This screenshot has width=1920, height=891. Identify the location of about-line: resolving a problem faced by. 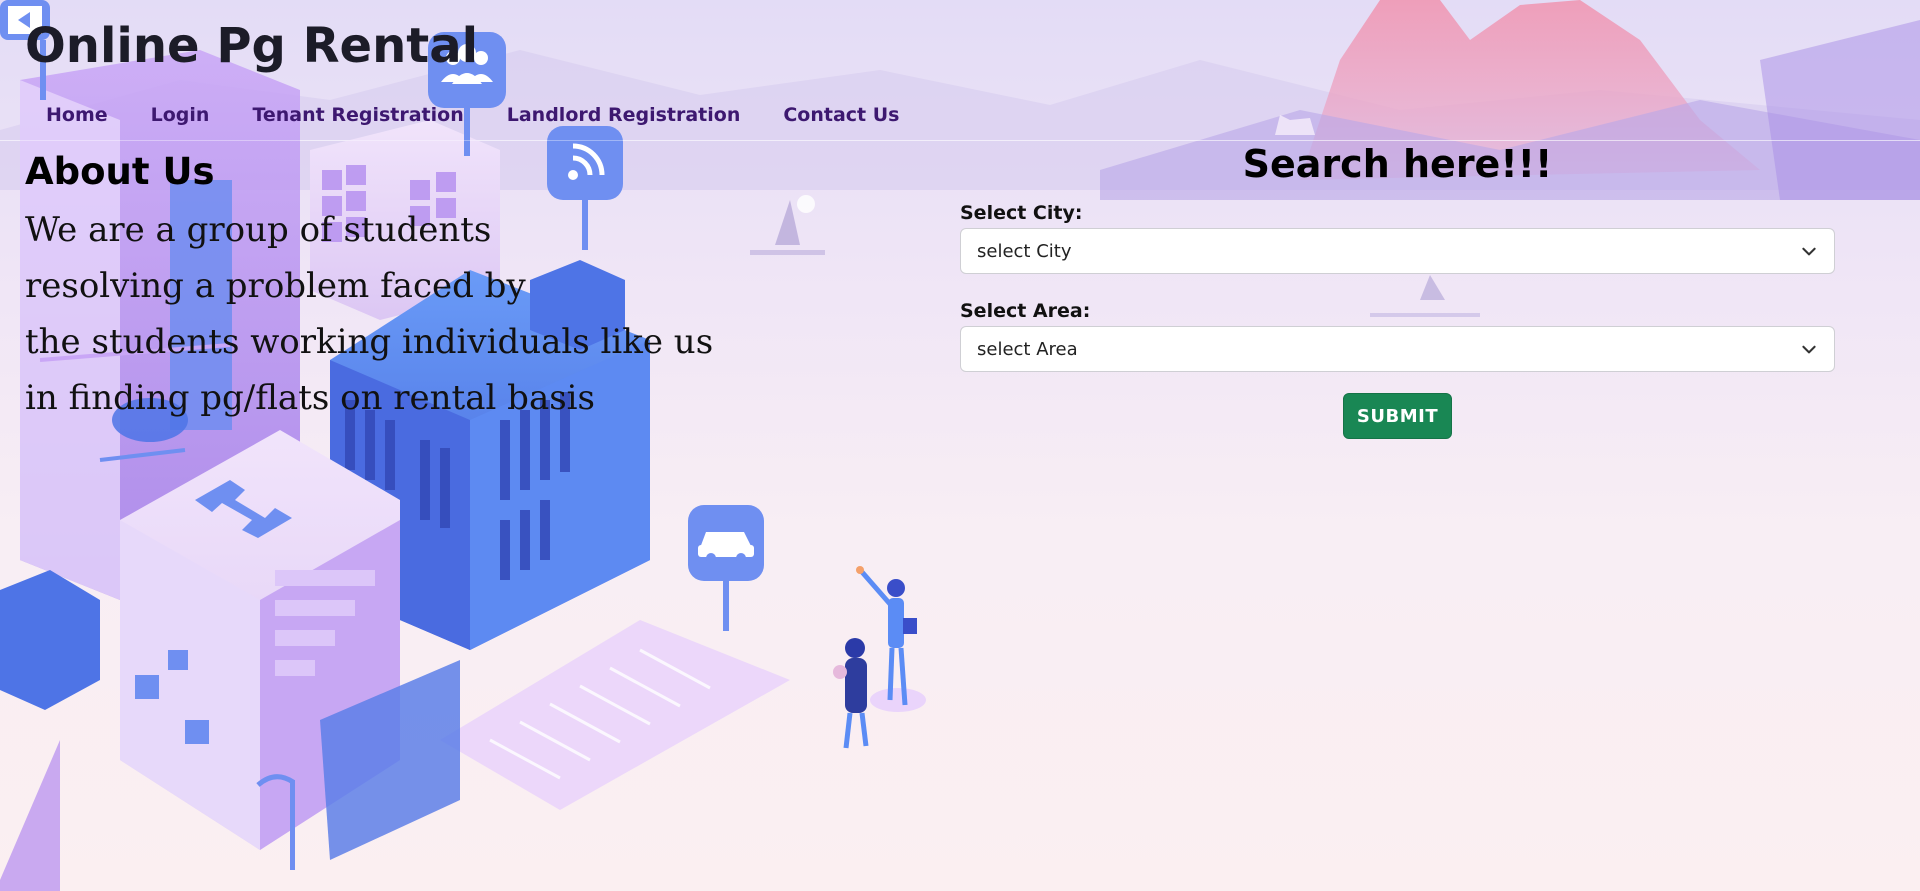
(275, 286).